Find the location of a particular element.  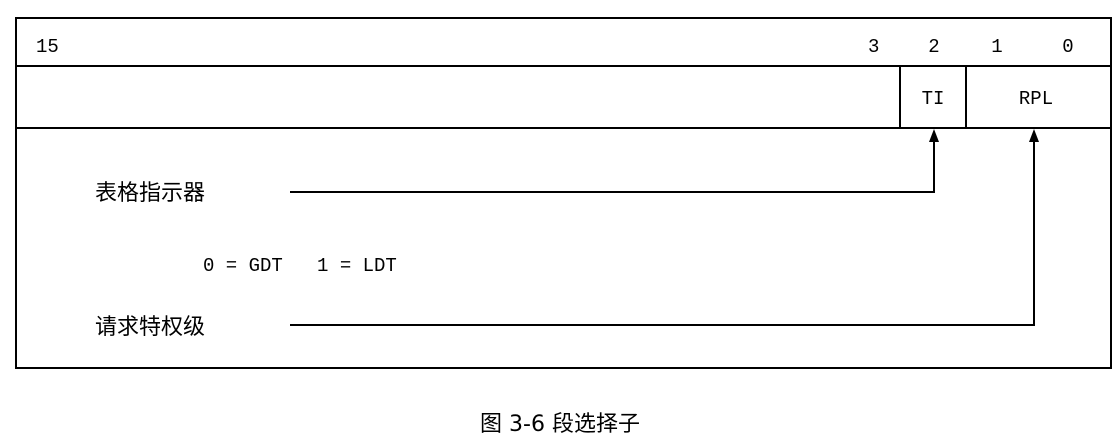

ti-pointer-line is located at coordinates (612, 166).